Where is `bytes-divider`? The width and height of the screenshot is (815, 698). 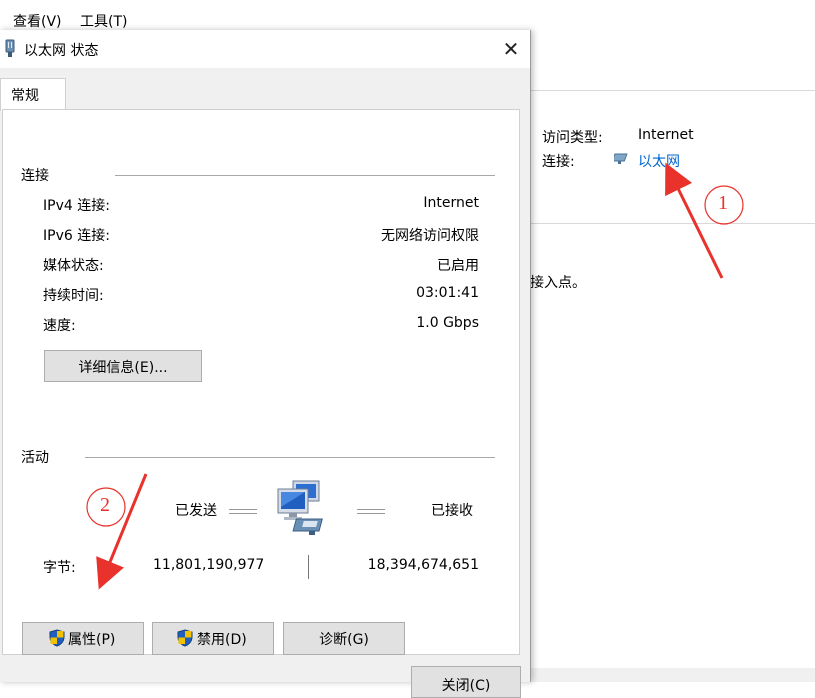 bytes-divider is located at coordinates (308, 567).